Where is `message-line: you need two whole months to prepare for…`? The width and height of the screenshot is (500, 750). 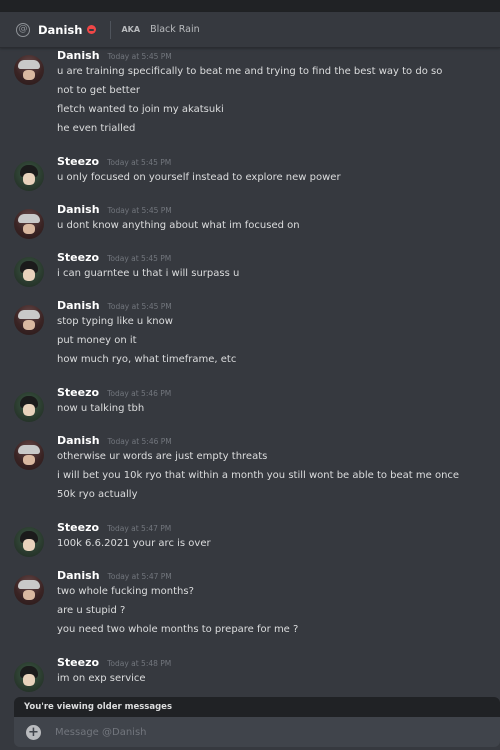 message-line: you need two whole months to prepare for… is located at coordinates (178, 629).